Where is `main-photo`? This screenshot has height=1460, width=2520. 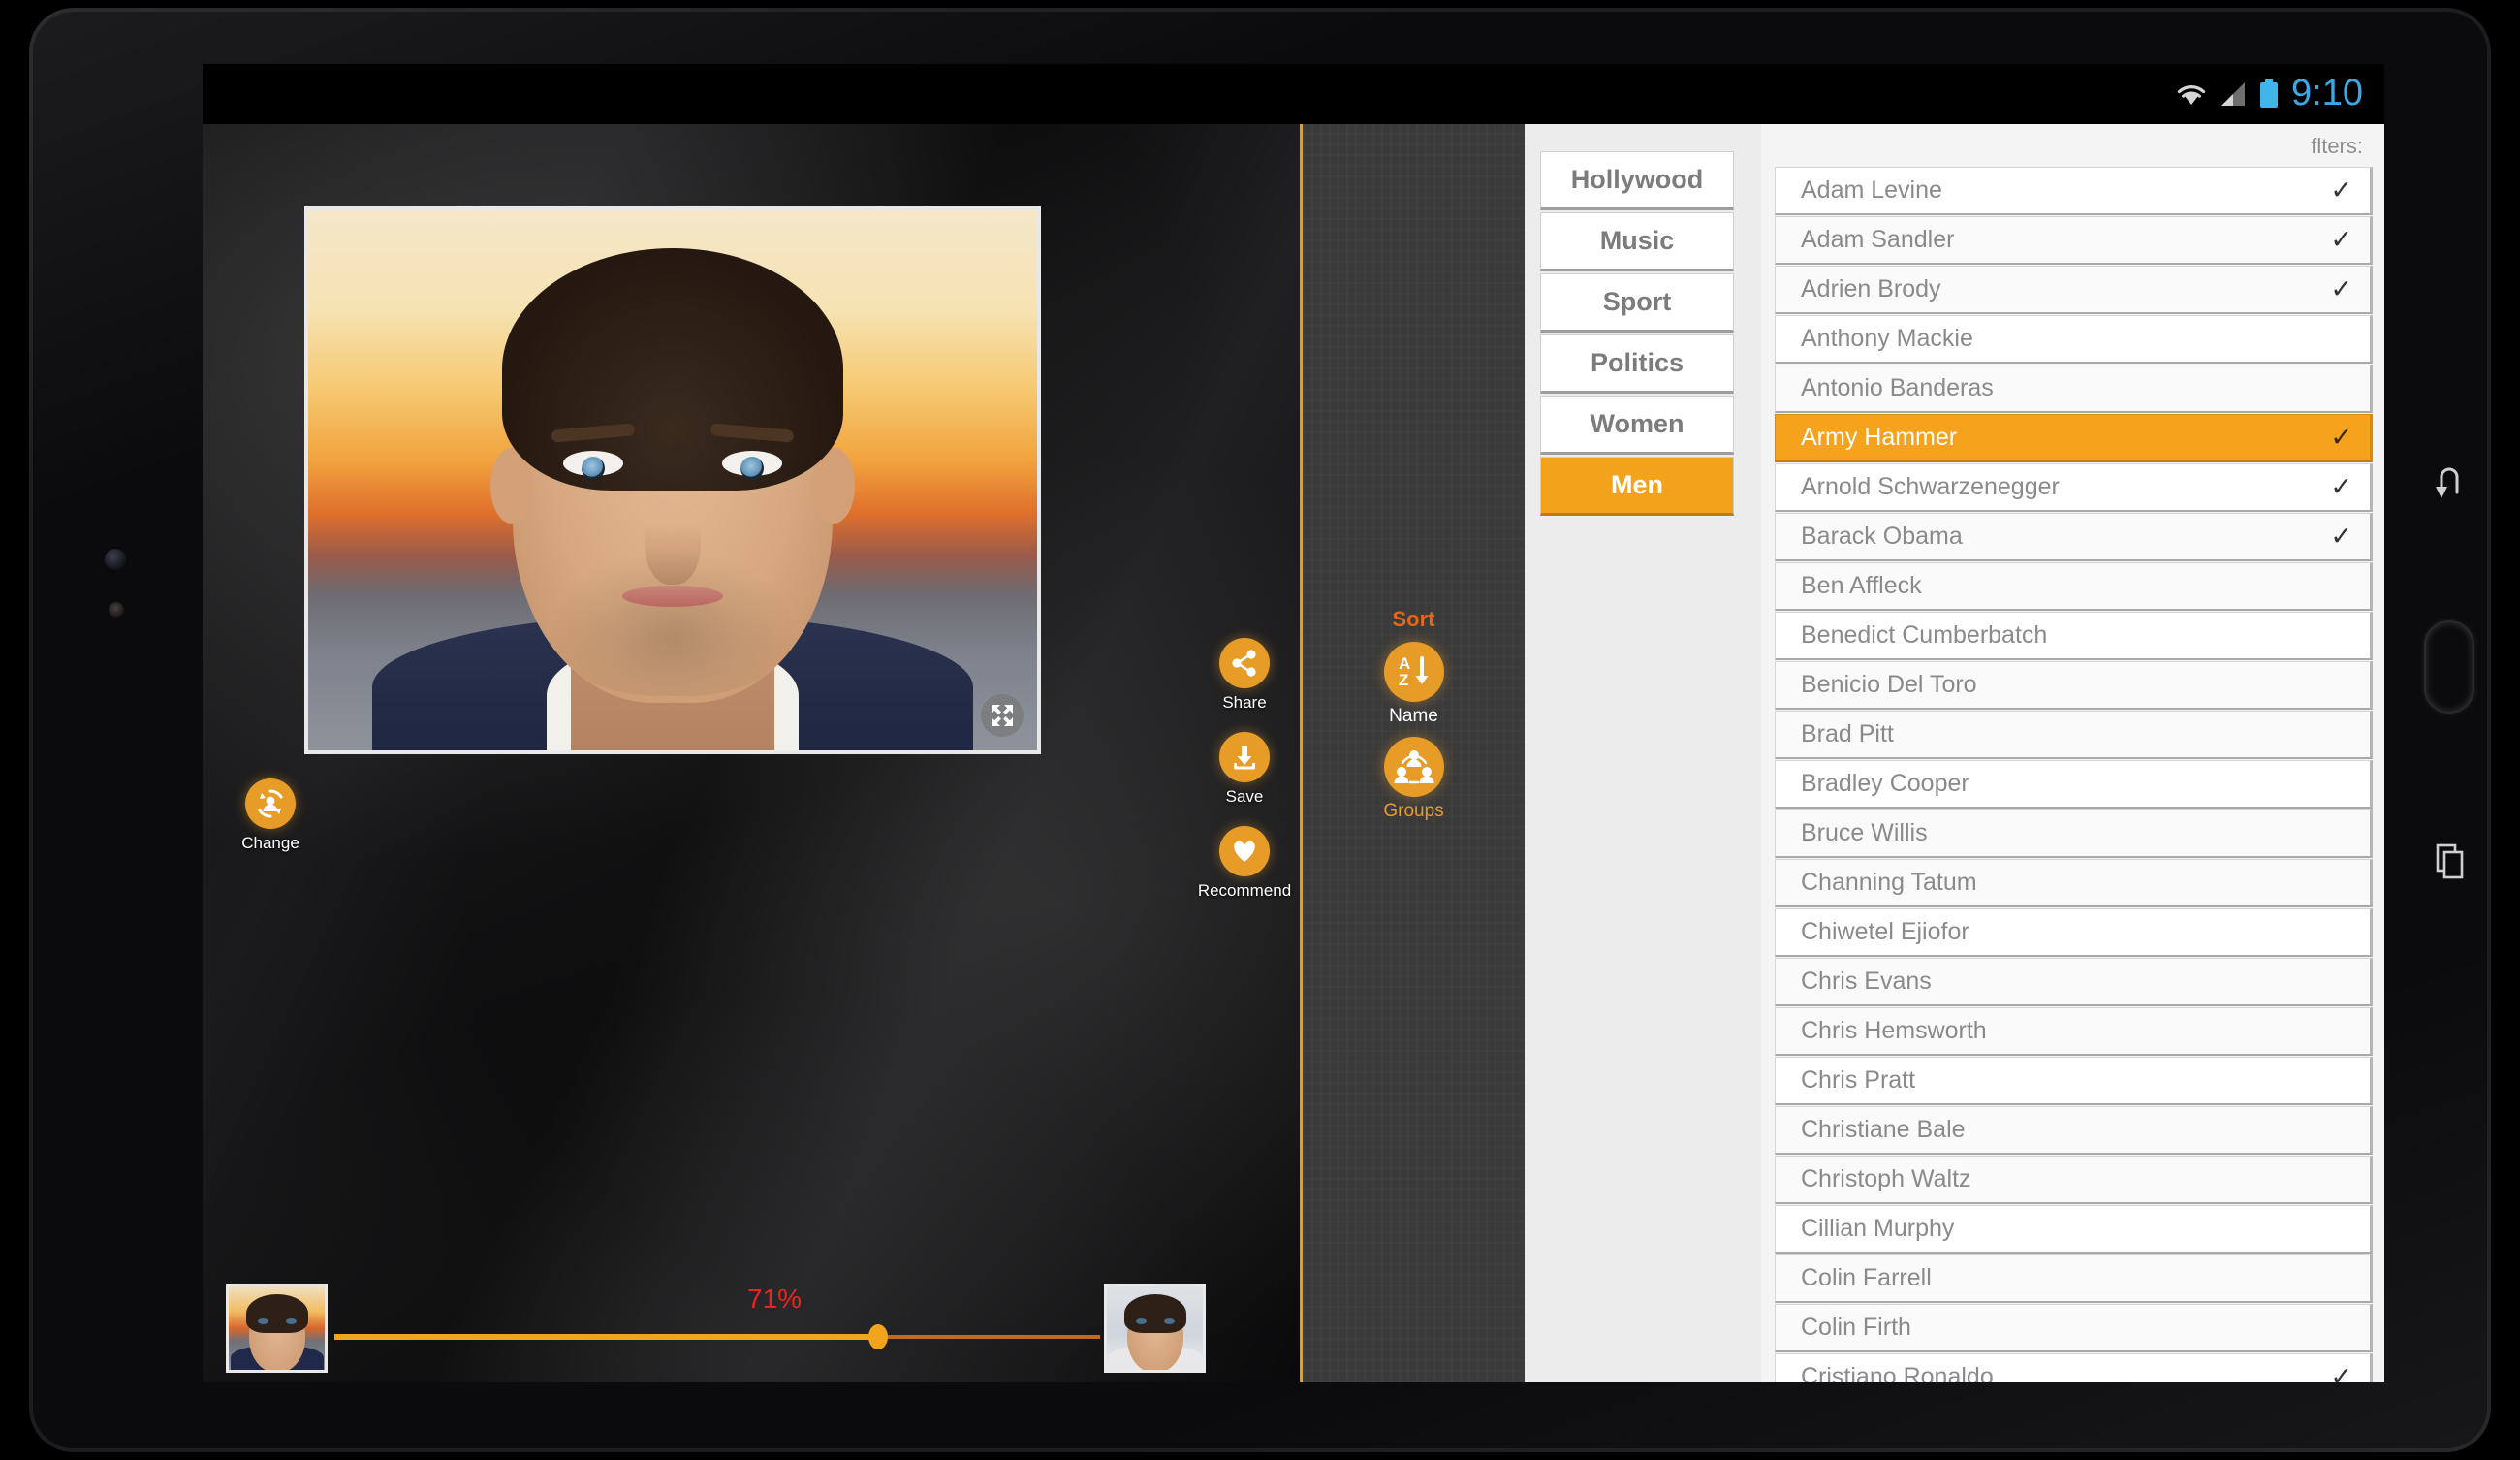
main-photo is located at coordinates (672, 480).